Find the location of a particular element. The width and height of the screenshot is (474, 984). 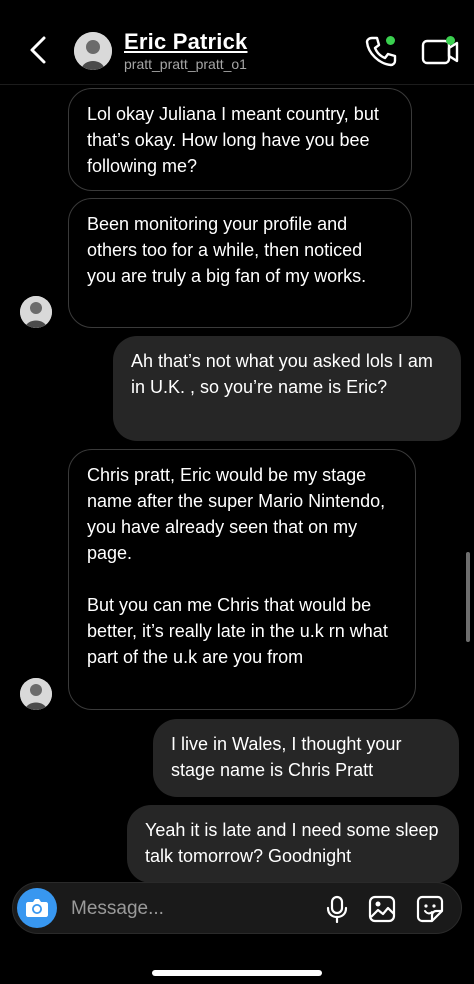

gallery-icon is located at coordinates (382, 909).